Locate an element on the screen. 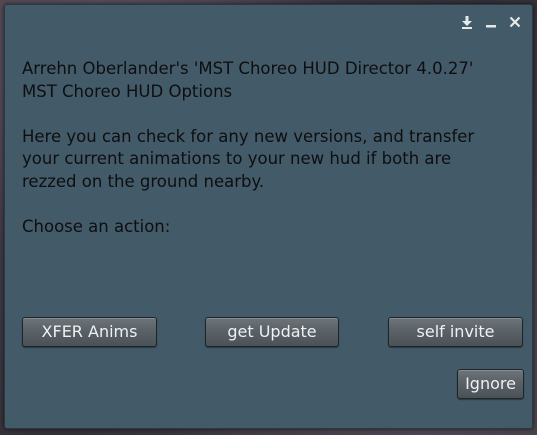 The width and height of the screenshot is (537, 435). xfer-anims-button: XFER Anims is located at coordinates (89, 332).